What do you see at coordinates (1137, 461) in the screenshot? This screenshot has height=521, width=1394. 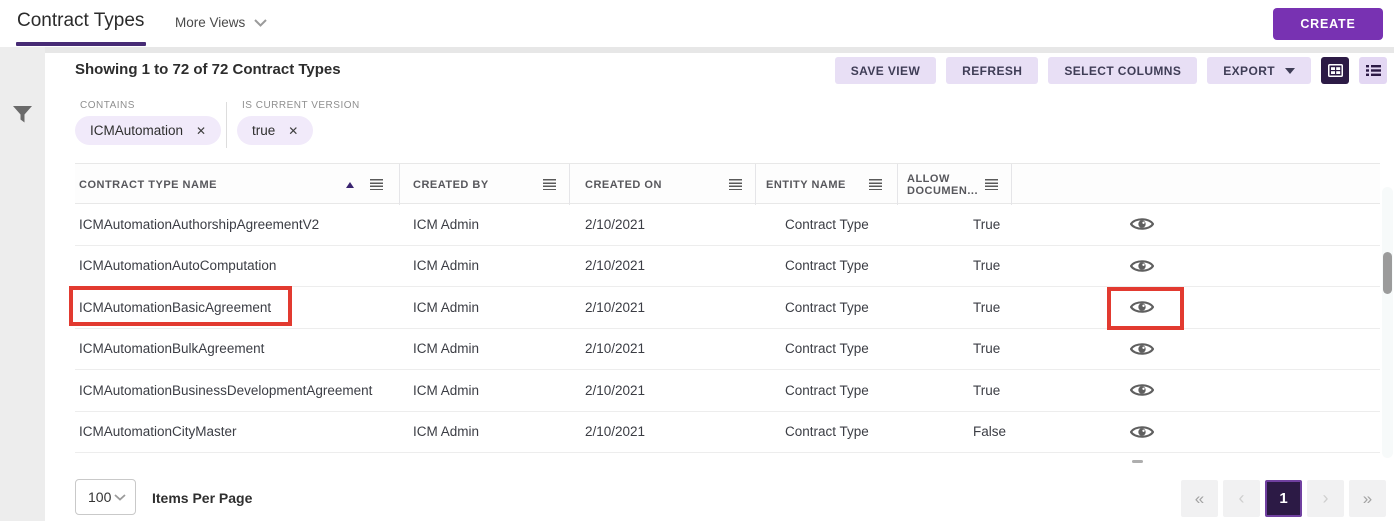 I see `partial-row-artifact` at bounding box center [1137, 461].